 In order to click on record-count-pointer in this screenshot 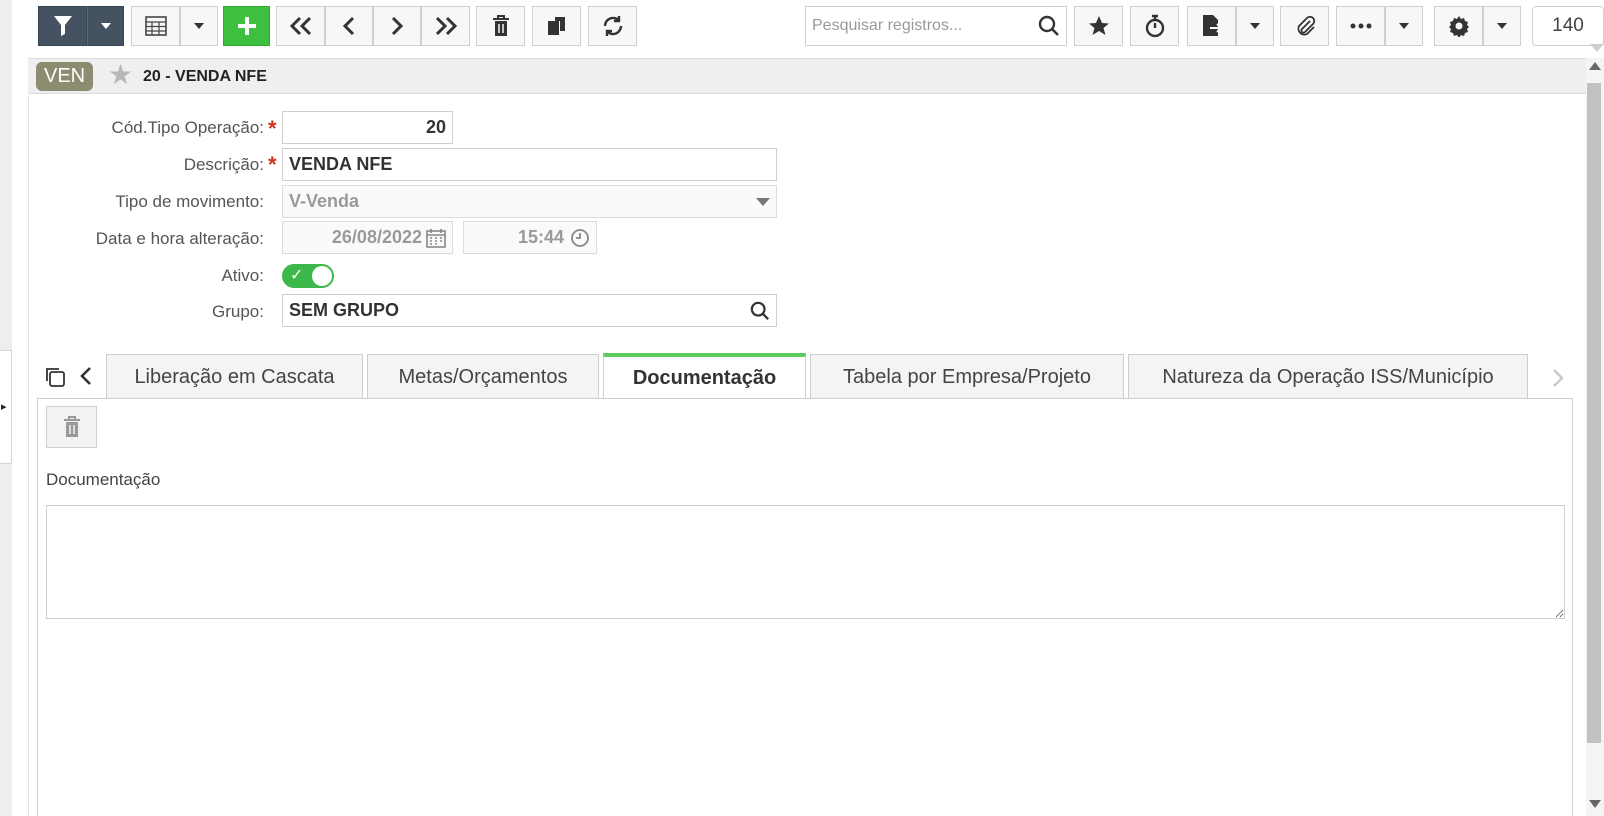, I will do `click(1597, 48)`.